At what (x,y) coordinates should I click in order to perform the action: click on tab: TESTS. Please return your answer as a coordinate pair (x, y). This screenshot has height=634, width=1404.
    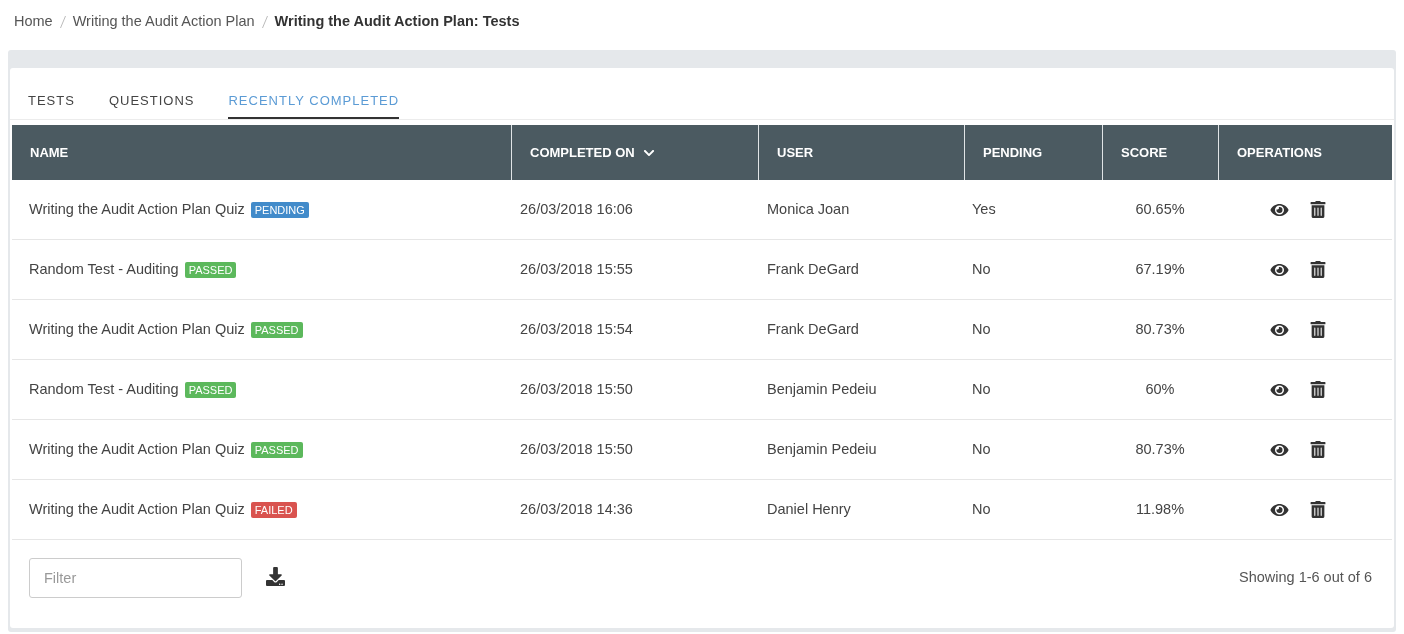
    Looking at the image, I should click on (51, 102).